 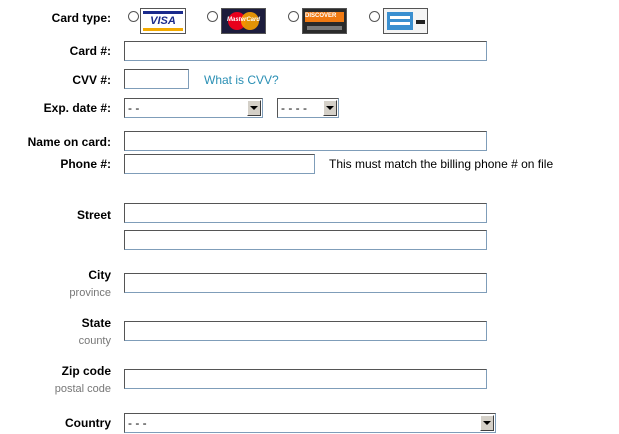 I want to click on mastercard-logo-text: MasterCard, so click(x=243, y=20).